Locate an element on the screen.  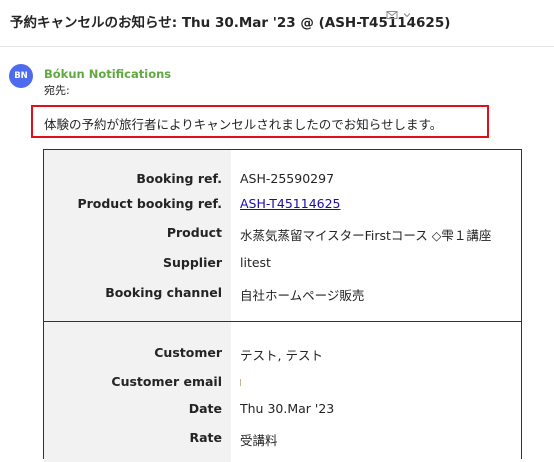
envelope-icon is located at coordinates (392, 15).